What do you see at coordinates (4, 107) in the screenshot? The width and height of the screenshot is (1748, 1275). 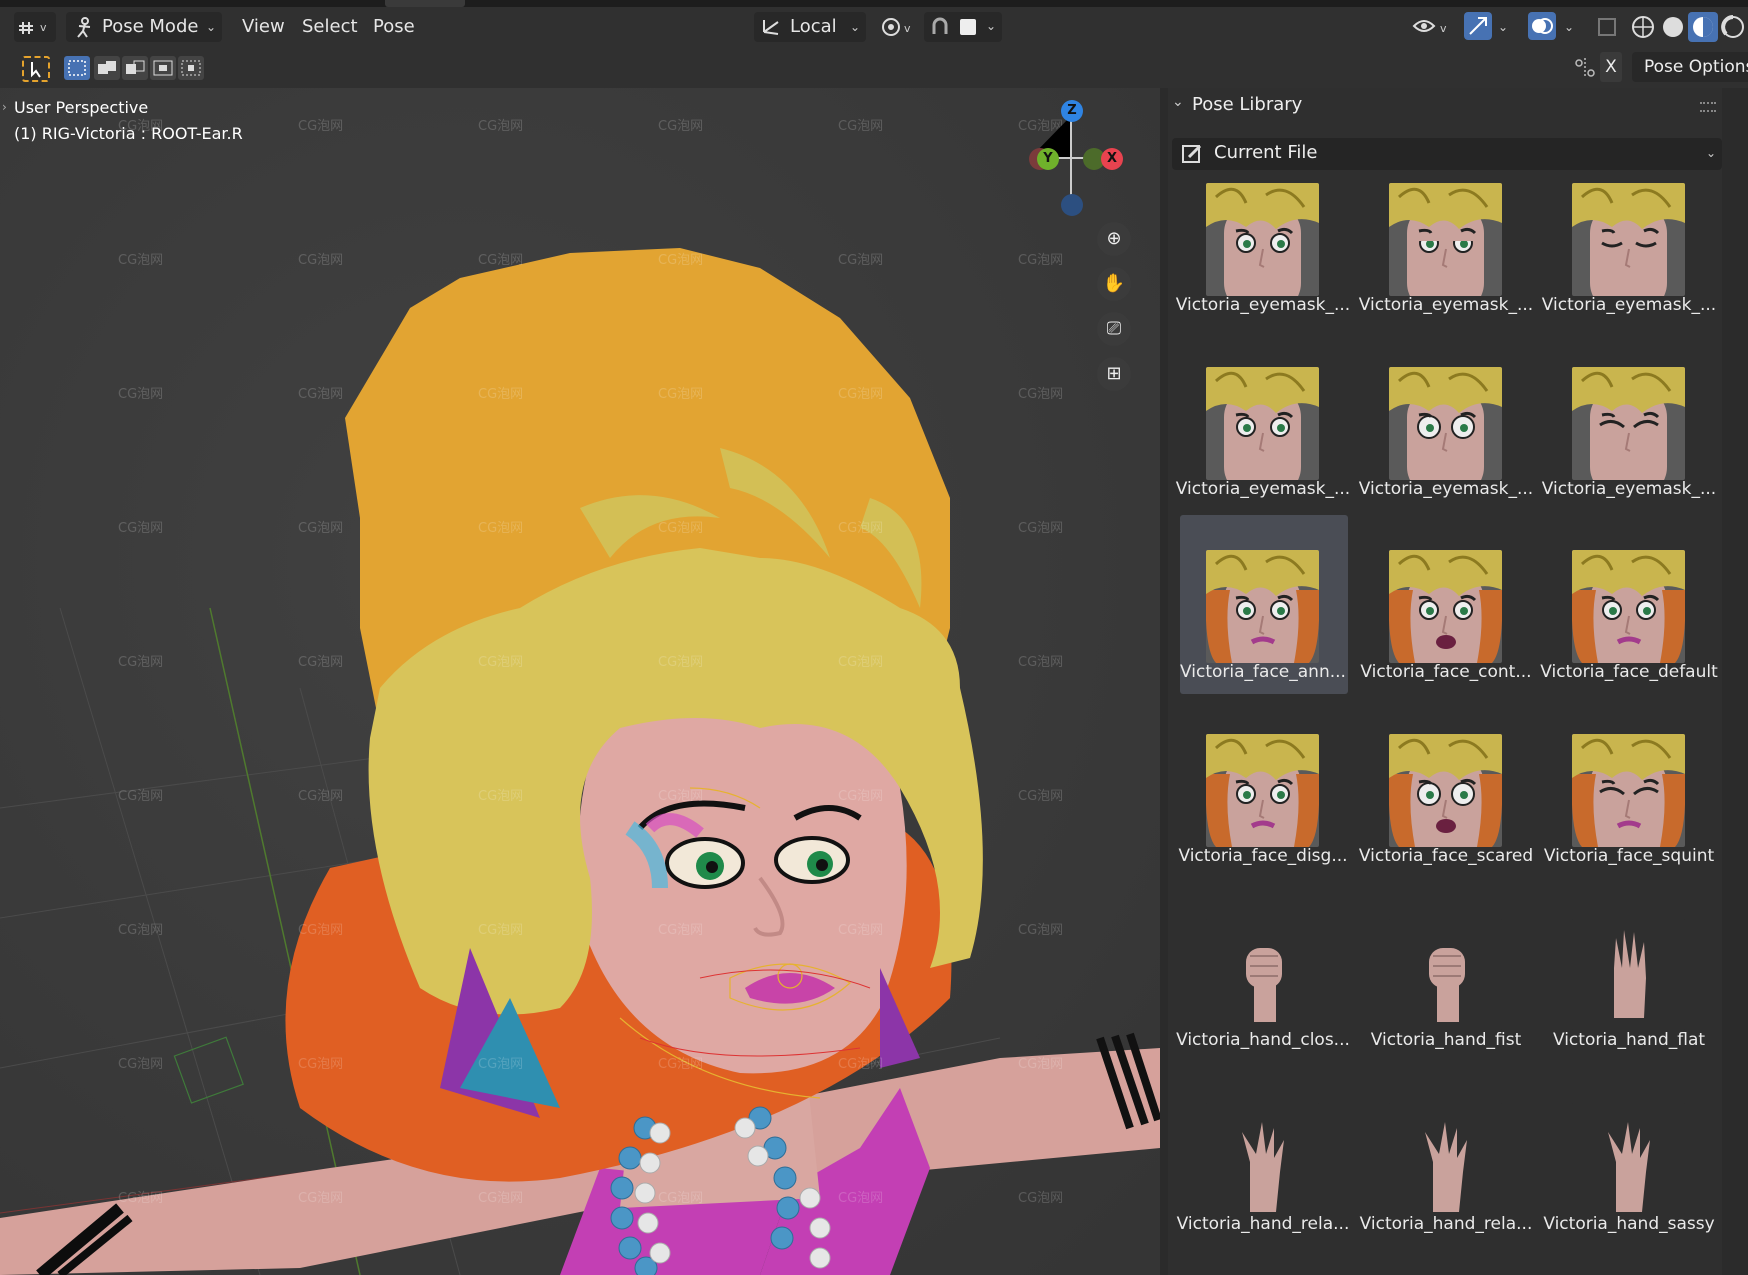 I see `chevron-right-icon: ›` at bounding box center [4, 107].